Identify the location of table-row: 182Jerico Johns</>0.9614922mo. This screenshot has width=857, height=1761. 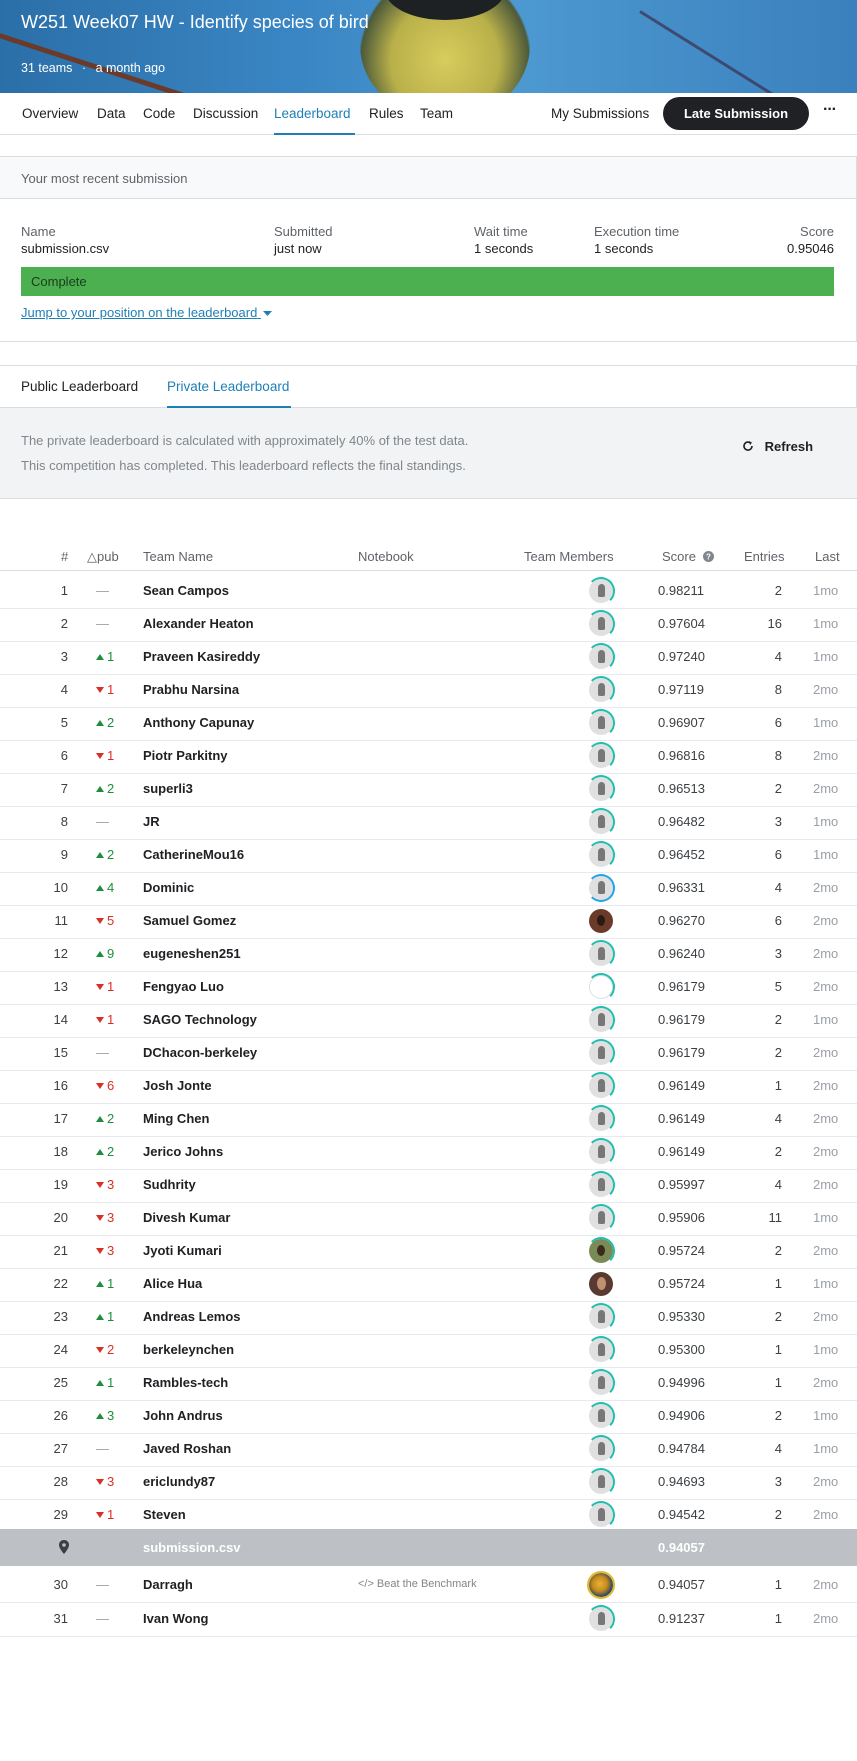
(428, 1151).